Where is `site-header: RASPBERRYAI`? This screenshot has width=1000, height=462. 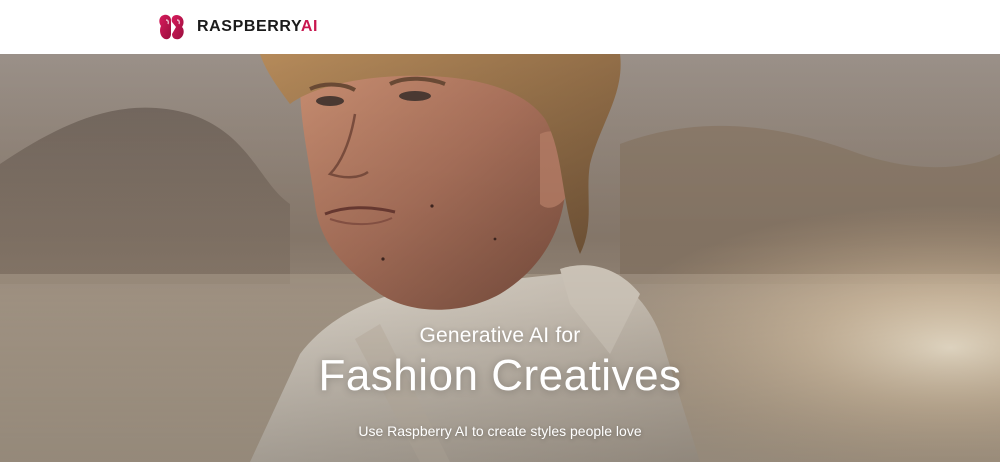
site-header: RASPBERRYAI is located at coordinates (500, 27).